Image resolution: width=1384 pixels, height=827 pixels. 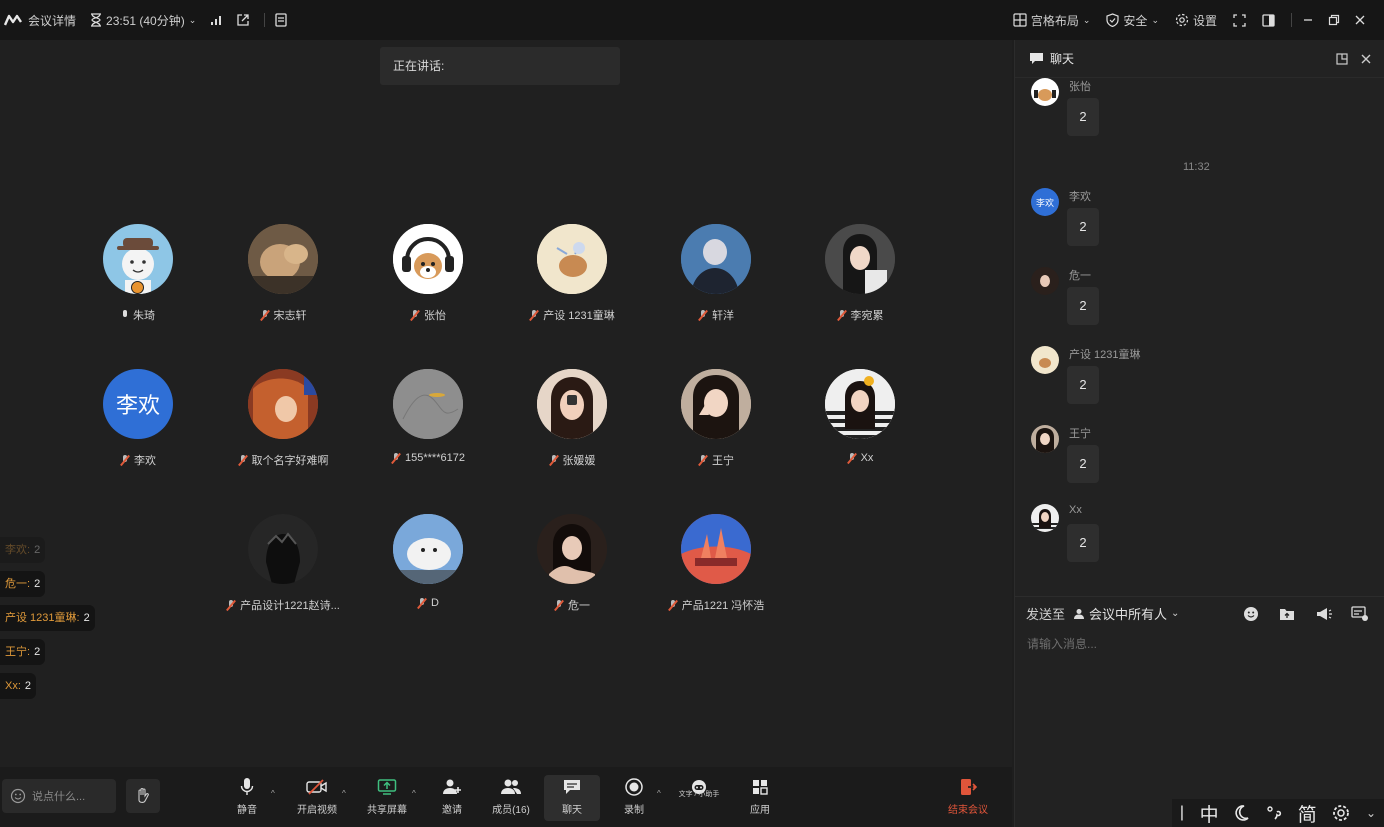 I want to click on fullscreen-button, so click(x=1239, y=20).